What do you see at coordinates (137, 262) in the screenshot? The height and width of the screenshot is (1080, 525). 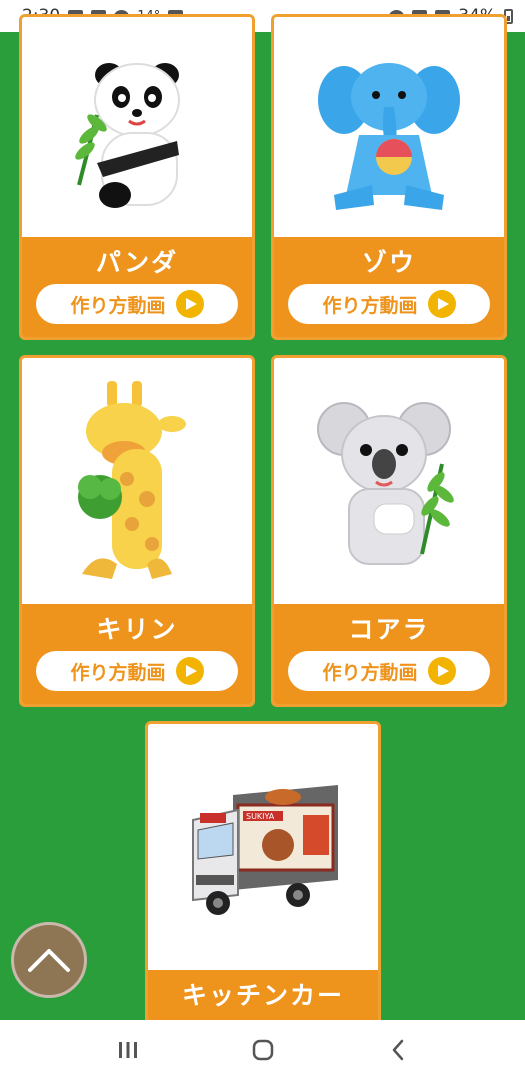 I see `card-title: パンダ` at bounding box center [137, 262].